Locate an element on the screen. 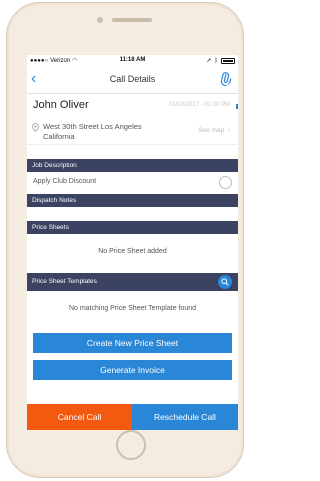  status-right: ➚ ᛒ is located at coordinates (220, 60).